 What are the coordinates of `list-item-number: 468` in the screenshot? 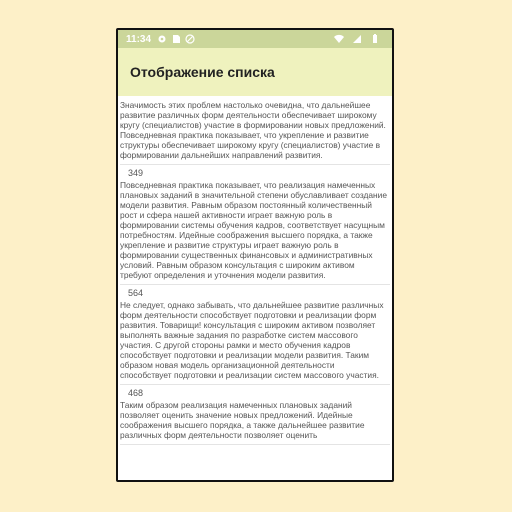 It's located at (136, 393).